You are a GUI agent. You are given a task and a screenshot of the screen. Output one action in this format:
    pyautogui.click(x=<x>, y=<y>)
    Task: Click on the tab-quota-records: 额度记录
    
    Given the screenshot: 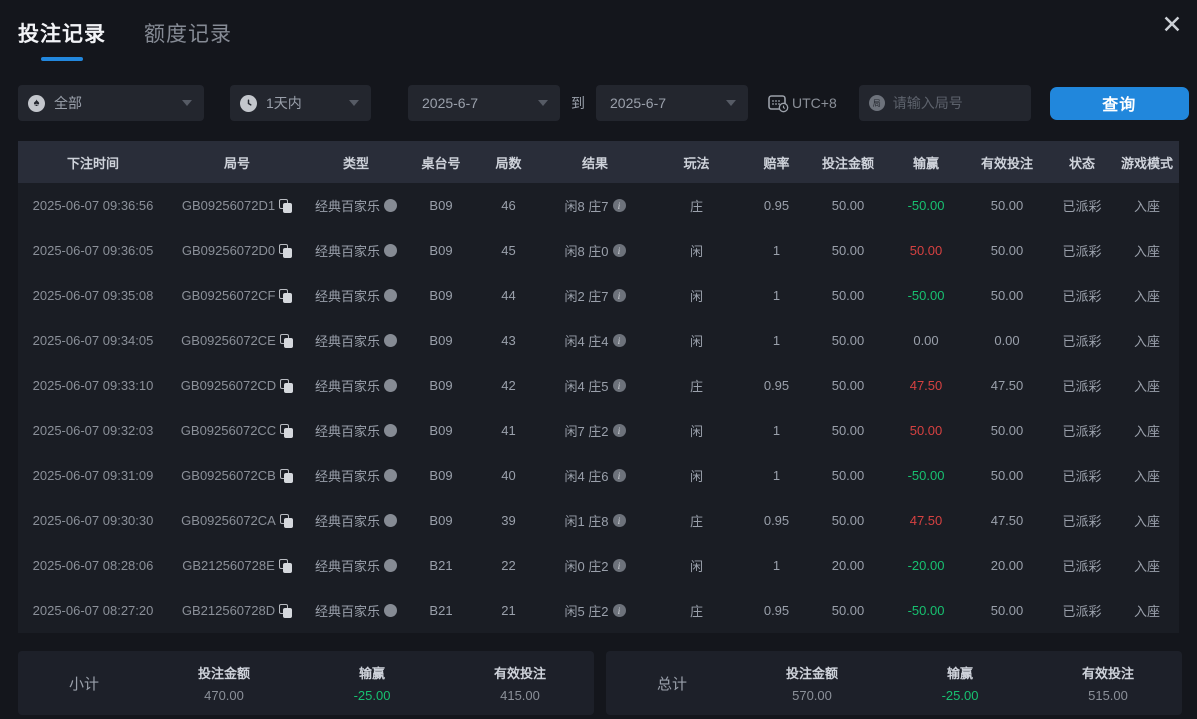 What is the action you would take?
    pyautogui.click(x=188, y=39)
    